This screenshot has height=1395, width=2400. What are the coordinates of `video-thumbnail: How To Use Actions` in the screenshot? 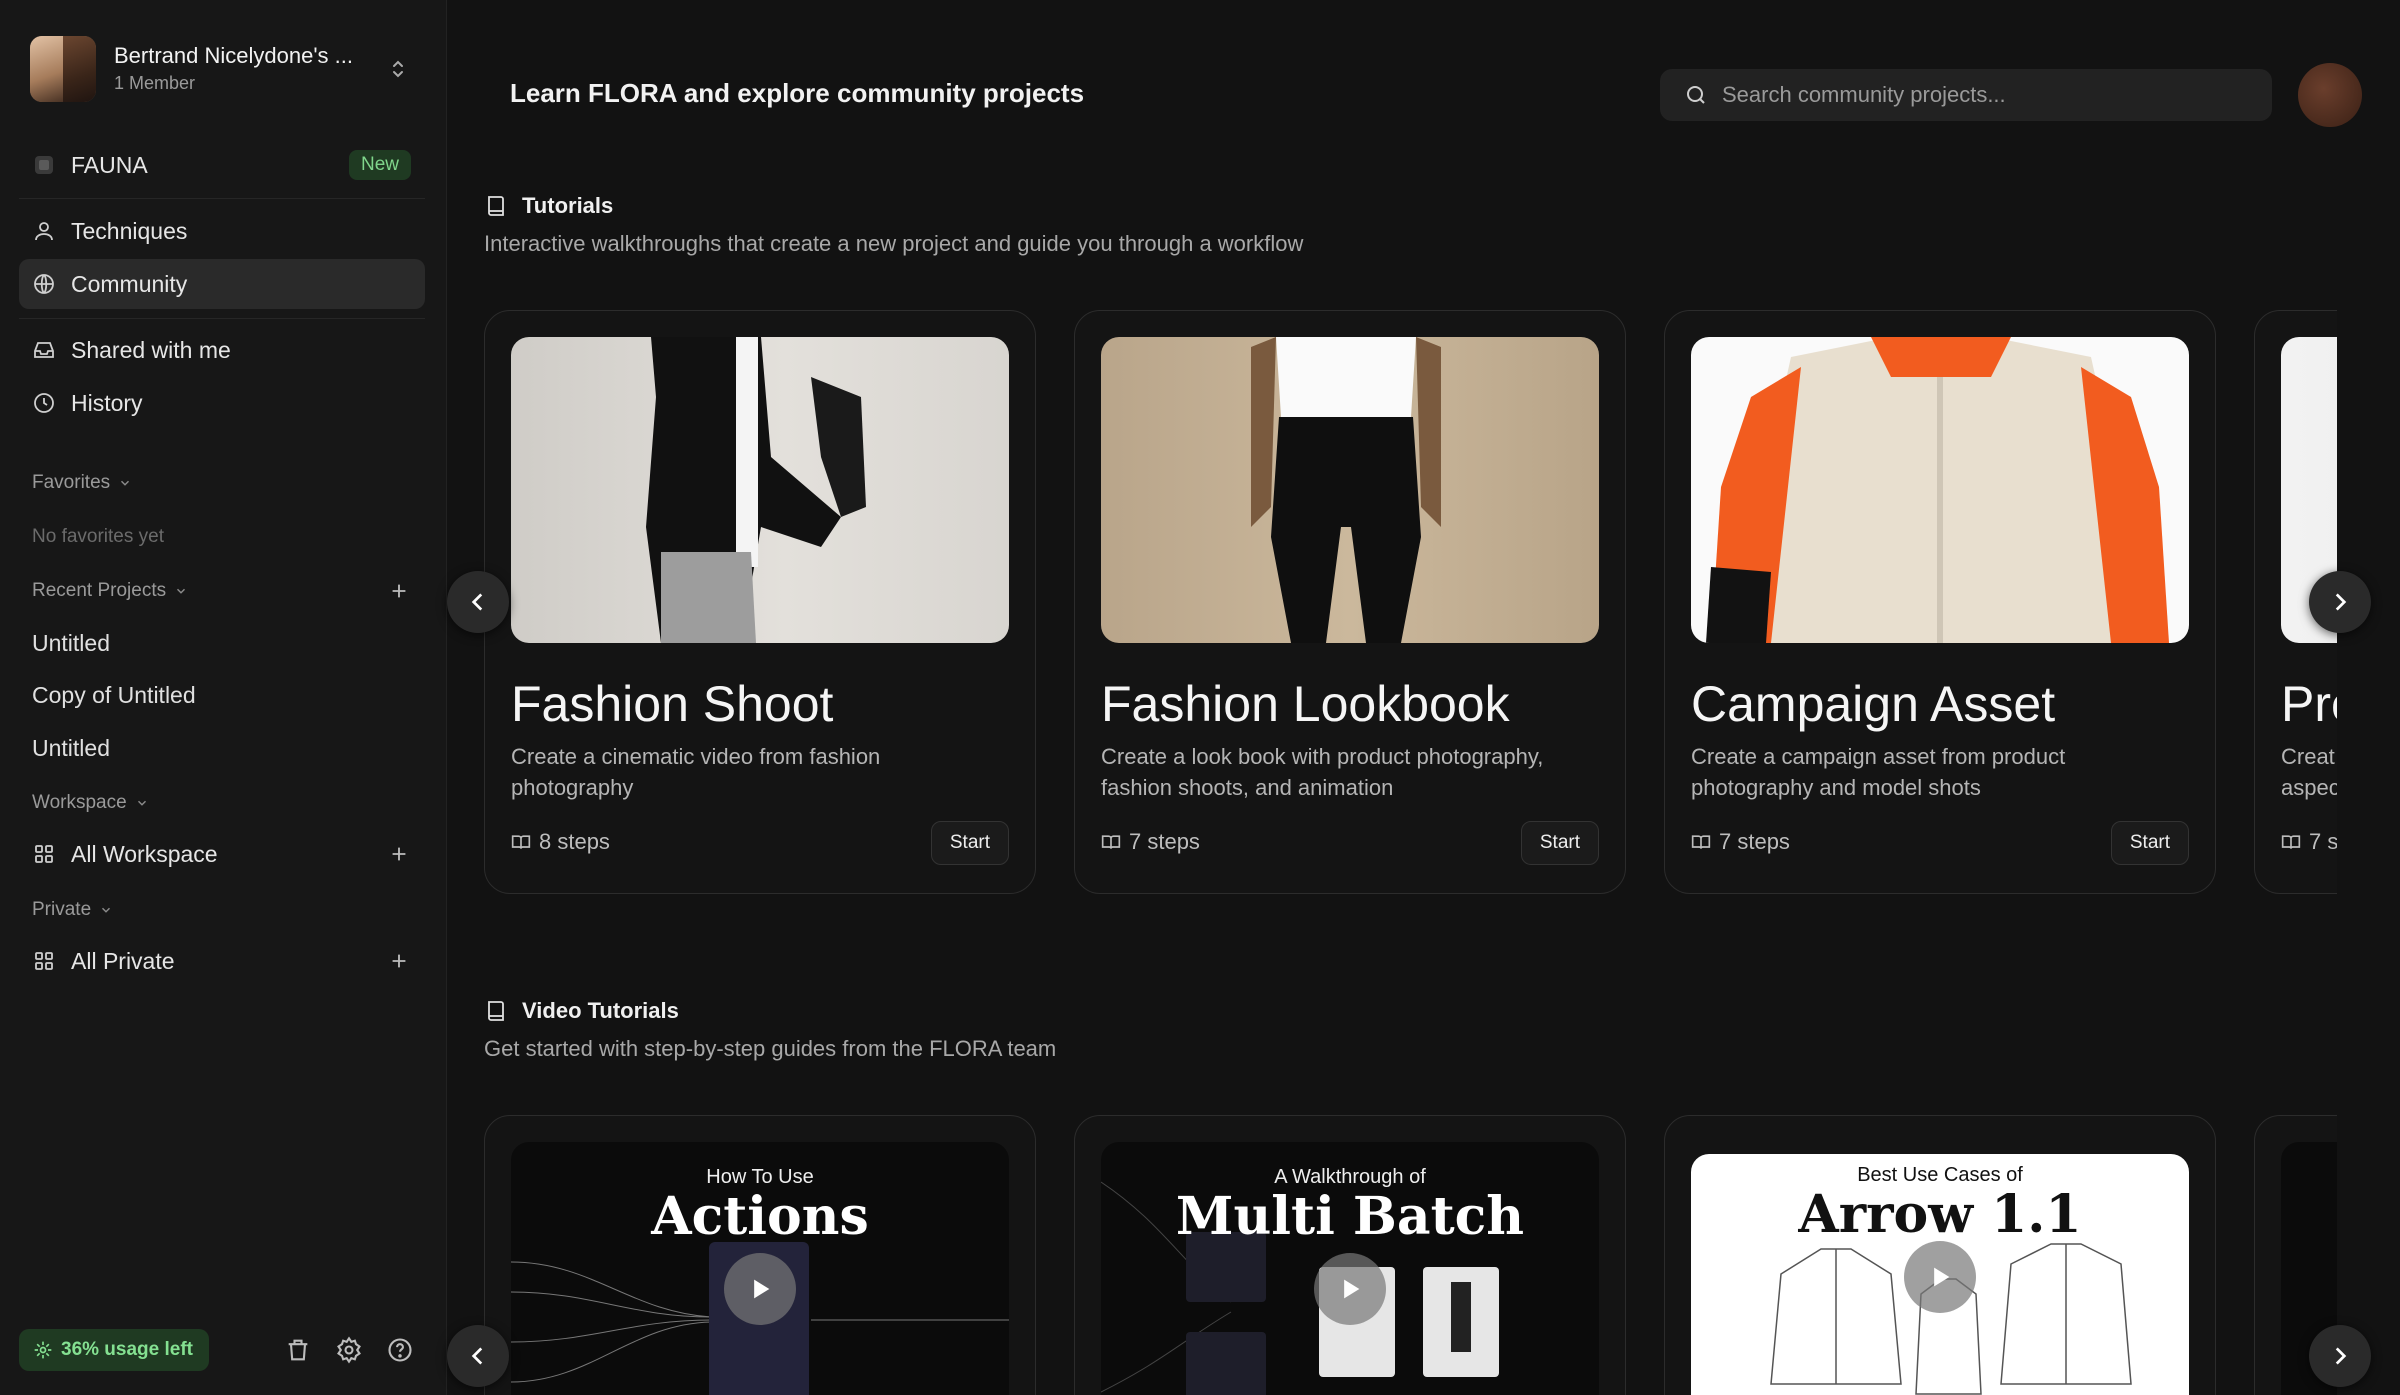 It's located at (760, 1268).